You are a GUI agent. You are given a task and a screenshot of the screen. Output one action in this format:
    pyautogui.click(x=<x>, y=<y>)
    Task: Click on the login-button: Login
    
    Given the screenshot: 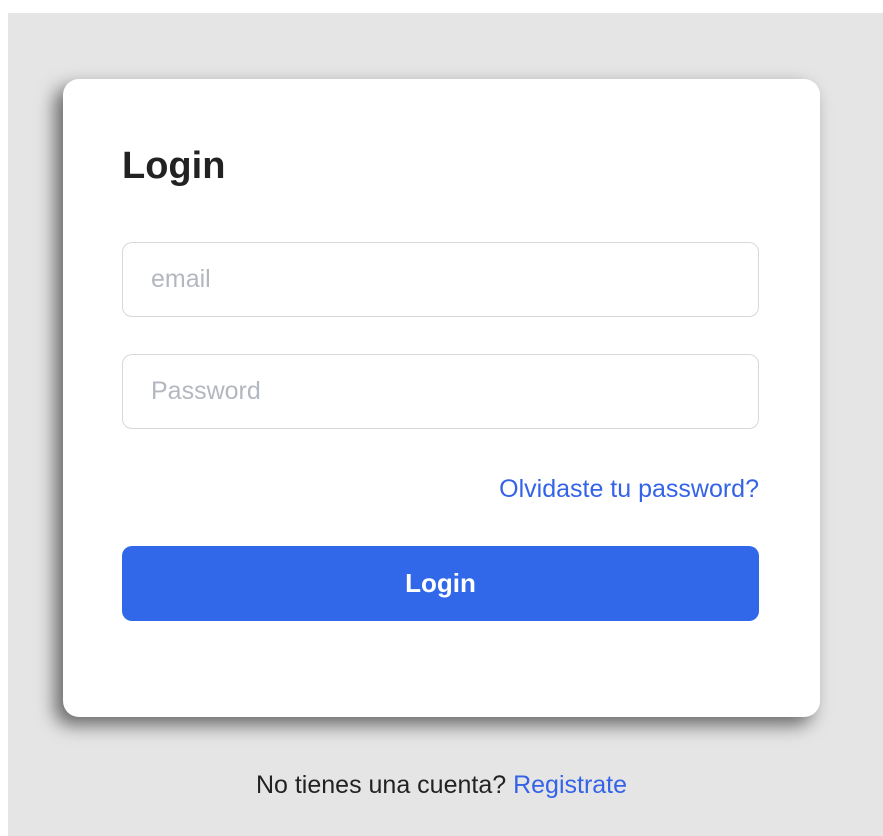 What is the action you would take?
    pyautogui.click(x=440, y=583)
    